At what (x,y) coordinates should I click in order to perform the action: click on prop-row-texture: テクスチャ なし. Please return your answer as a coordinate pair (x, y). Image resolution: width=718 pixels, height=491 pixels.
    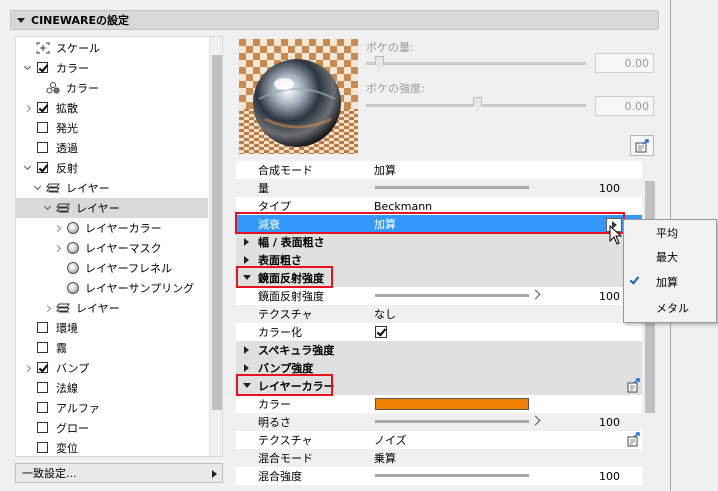
    Looking at the image, I should click on (439, 314).